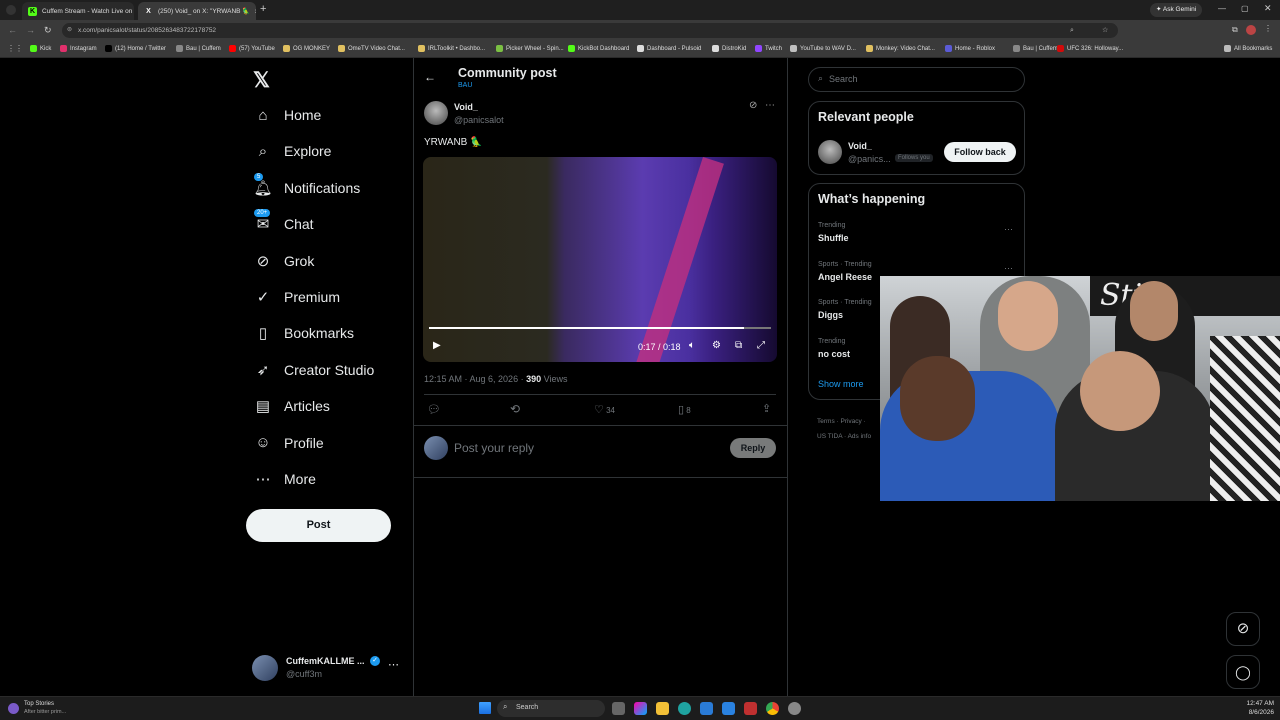 The height and width of the screenshot is (720, 1280). What do you see at coordinates (1251, 30) in the screenshot?
I see `profile-avatar-icon` at bounding box center [1251, 30].